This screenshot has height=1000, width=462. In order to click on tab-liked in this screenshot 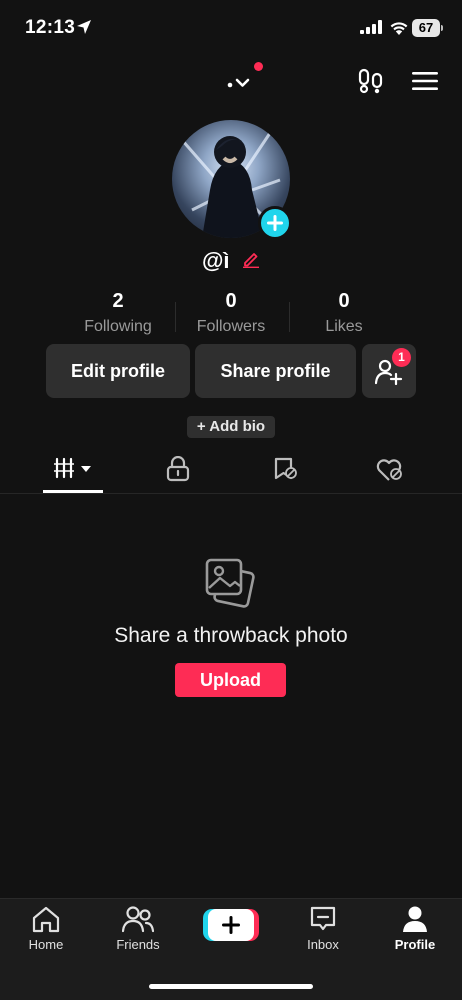, I will do `click(390, 471)`.